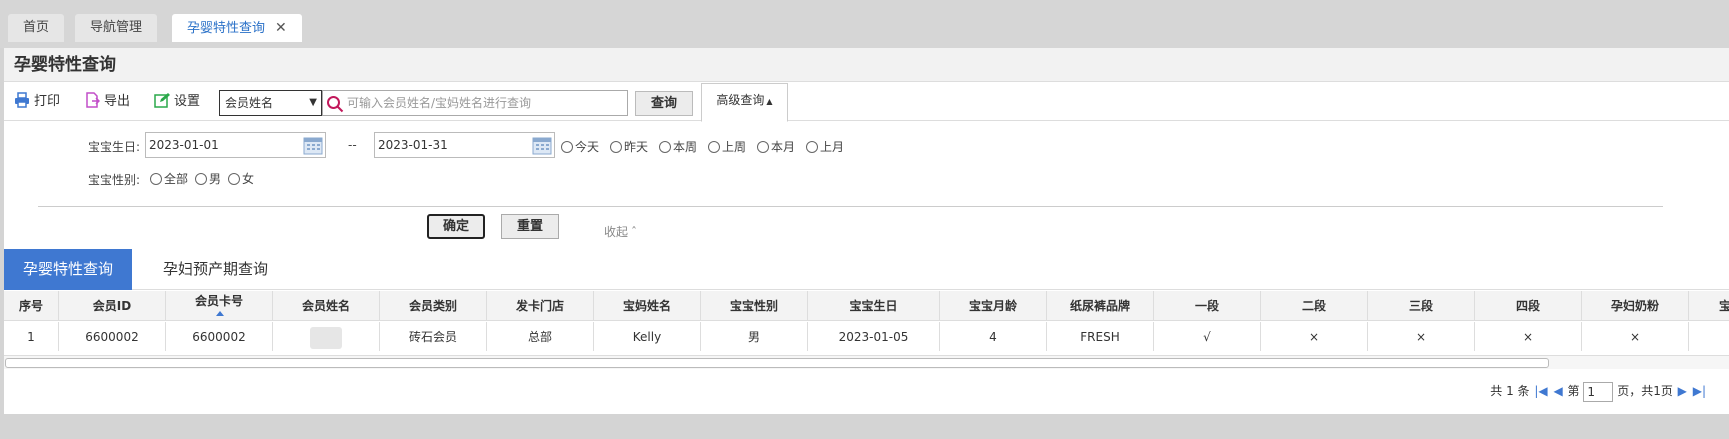 This screenshot has height=439, width=1729. I want to click on radio-this-week: 本周, so click(678, 147).